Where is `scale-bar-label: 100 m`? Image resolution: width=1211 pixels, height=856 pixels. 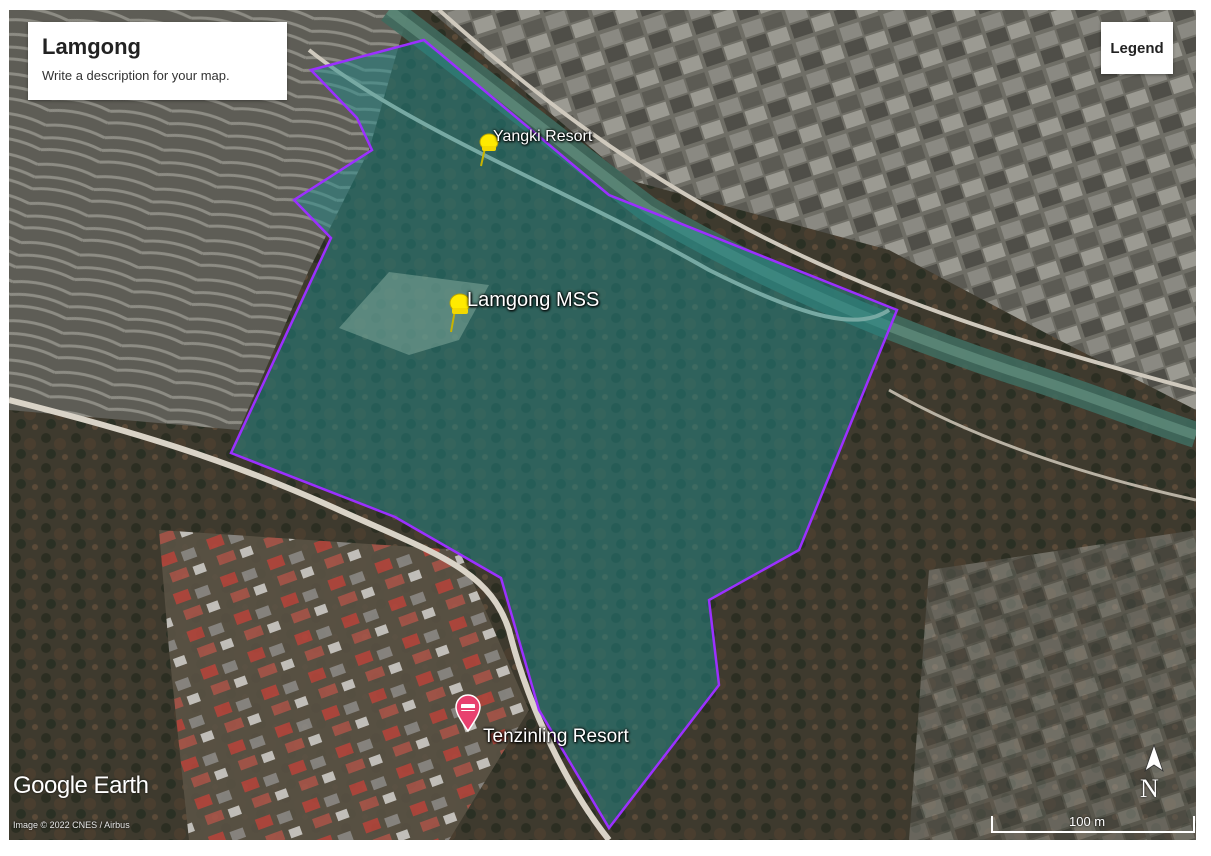
scale-bar-label: 100 m is located at coordinates (1087, 821).